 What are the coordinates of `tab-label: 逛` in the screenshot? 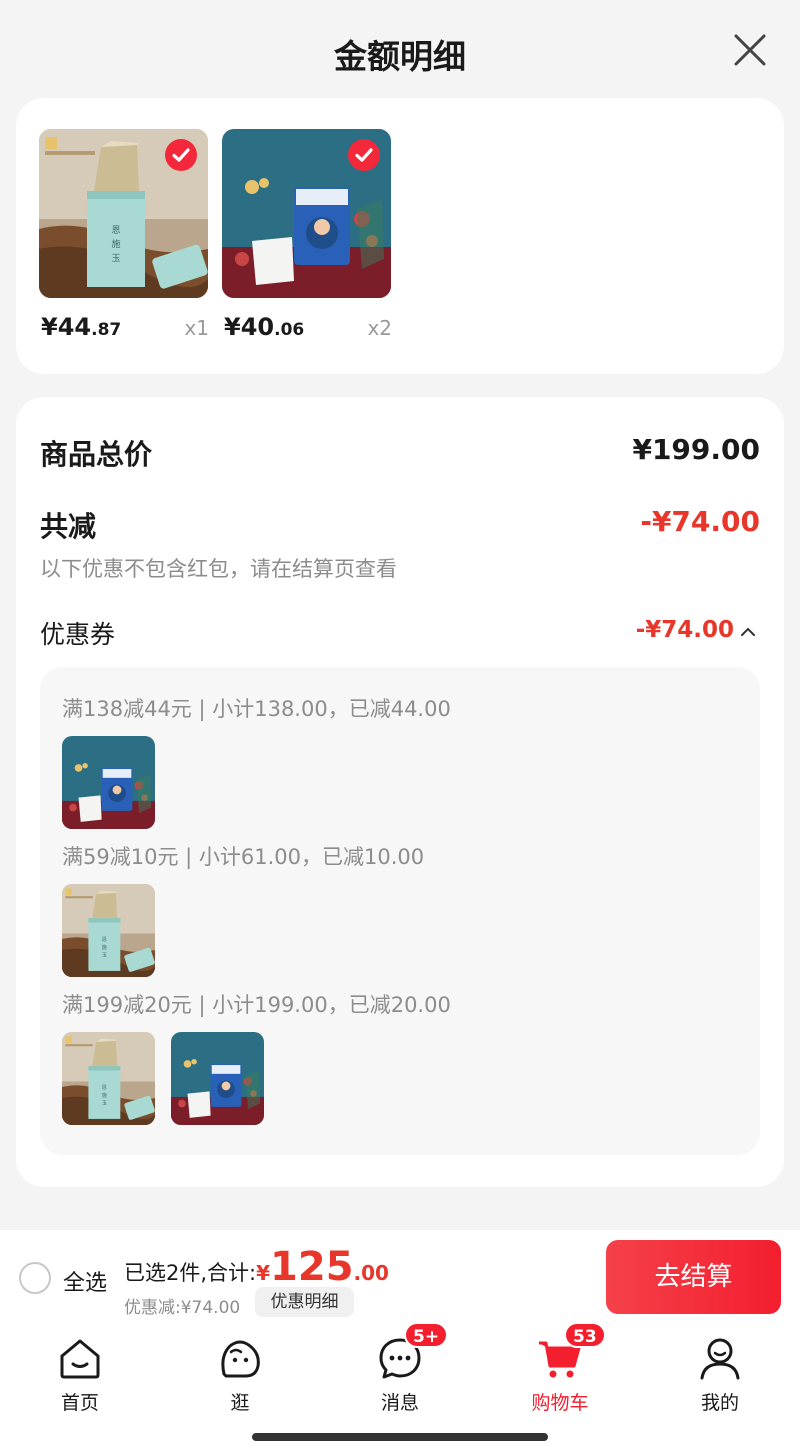 It's located at (240, 1403).